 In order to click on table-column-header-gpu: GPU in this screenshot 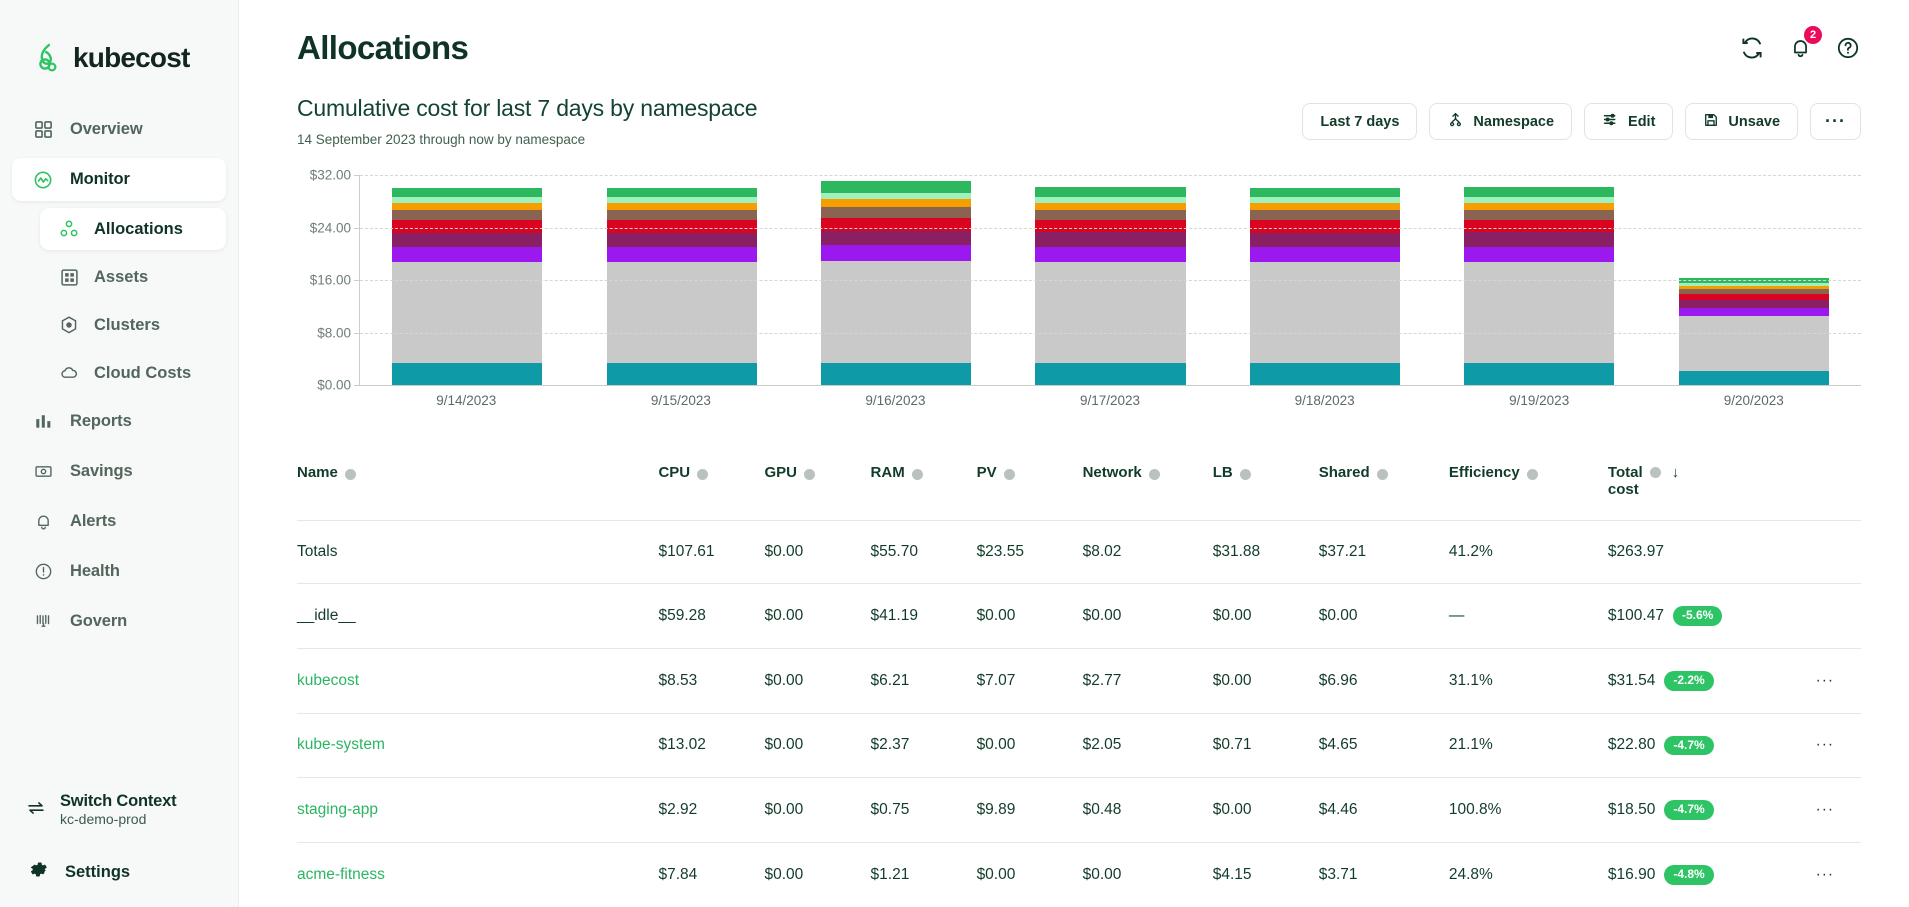, I will do `click(817, 485)`.